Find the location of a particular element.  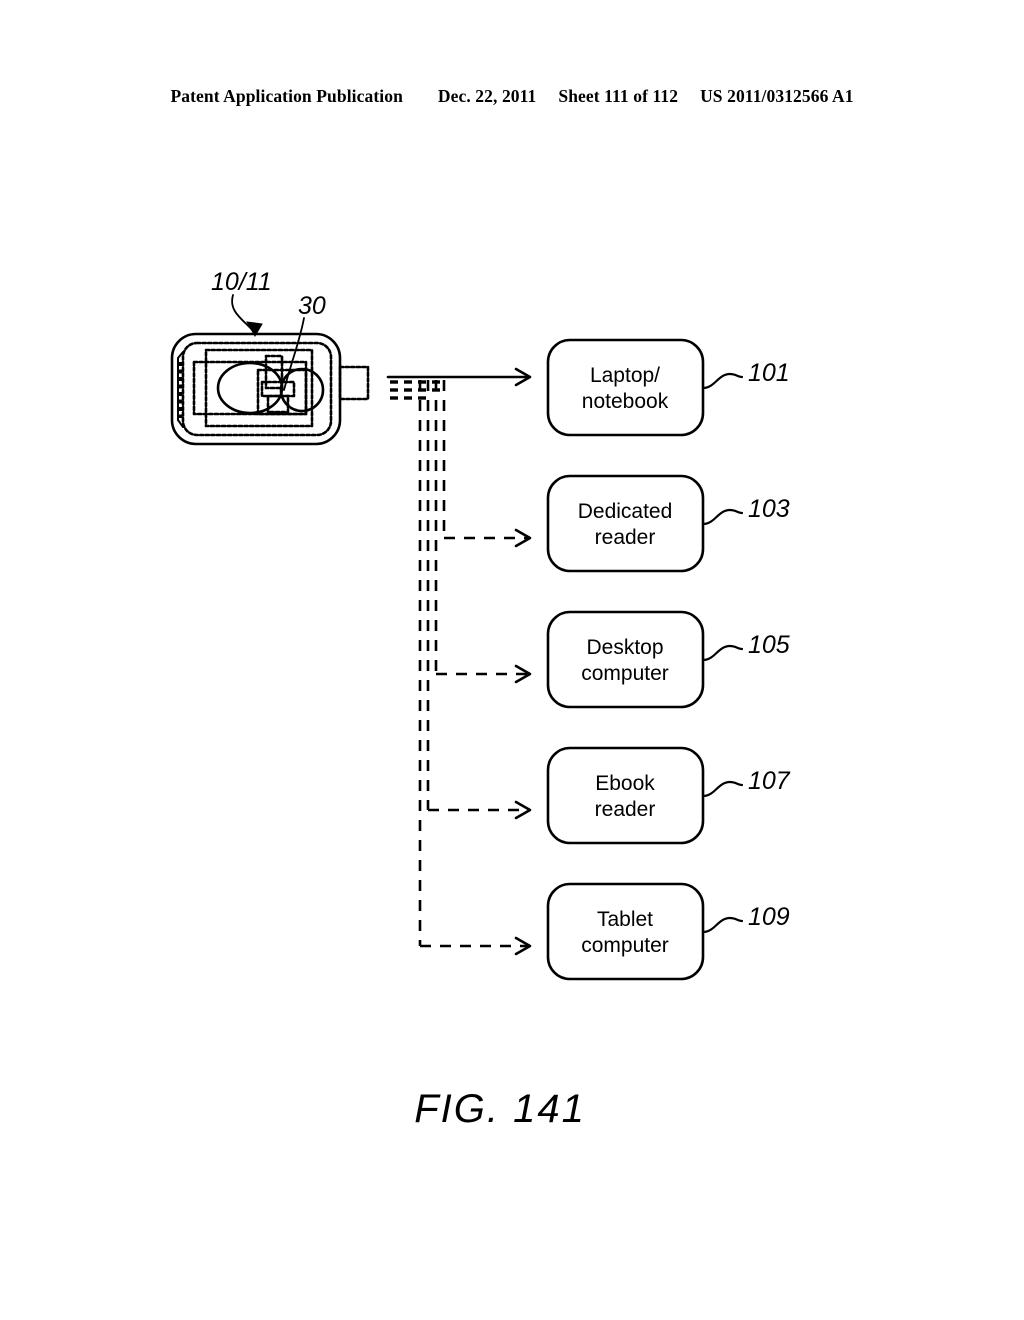

box-label-line1: Ebook is located at coordinates (625, 783).